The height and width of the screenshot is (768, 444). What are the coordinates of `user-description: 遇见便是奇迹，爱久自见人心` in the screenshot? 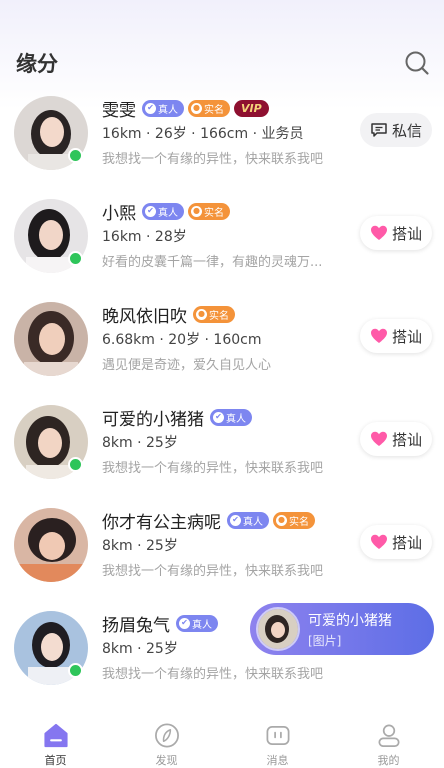 It's located at (187, 365).